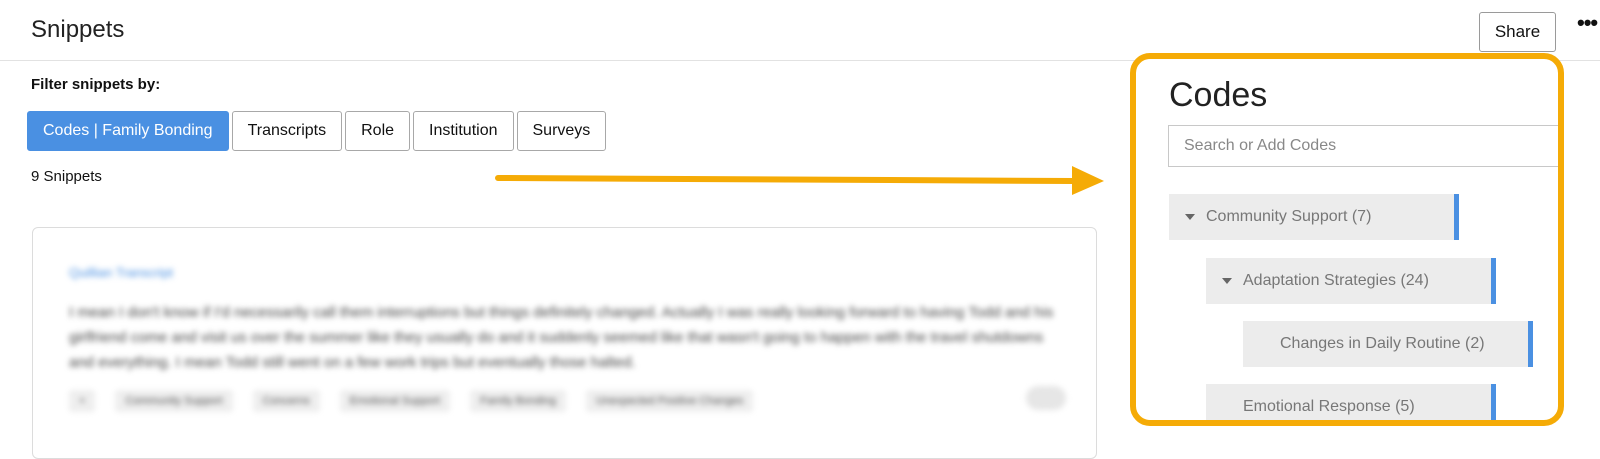 This screenshot has width=1600, height=459. What do you see at coordinates (1289, 216) in the screenshot?
I see `code-item-label: Community Support (7)` at bounding box center [1289, 216].